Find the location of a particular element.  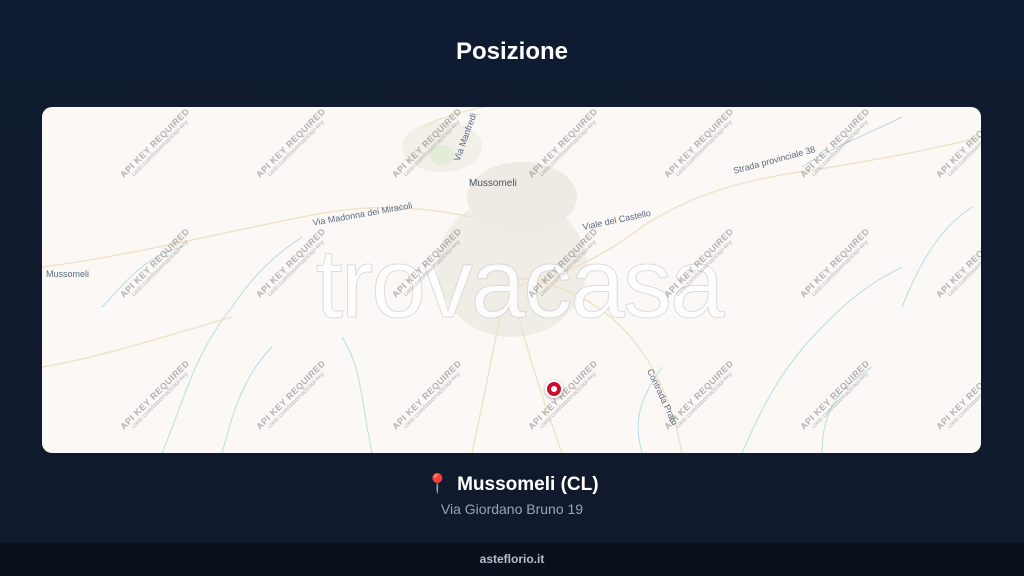

map-label-town: Mussomeli is located at coordinates (493, 183).